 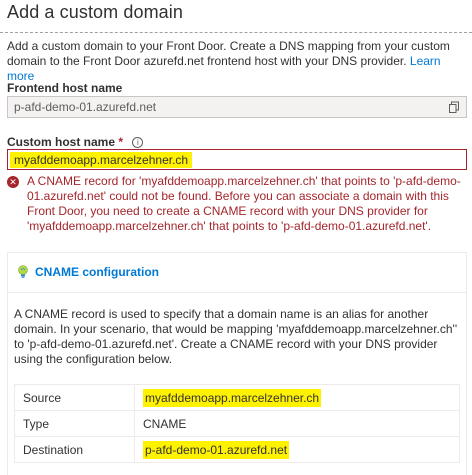 What do you see at coordinates (74, 449) in the screenshot?
I see `row-key: Destination` at bounding box center [74, 449].